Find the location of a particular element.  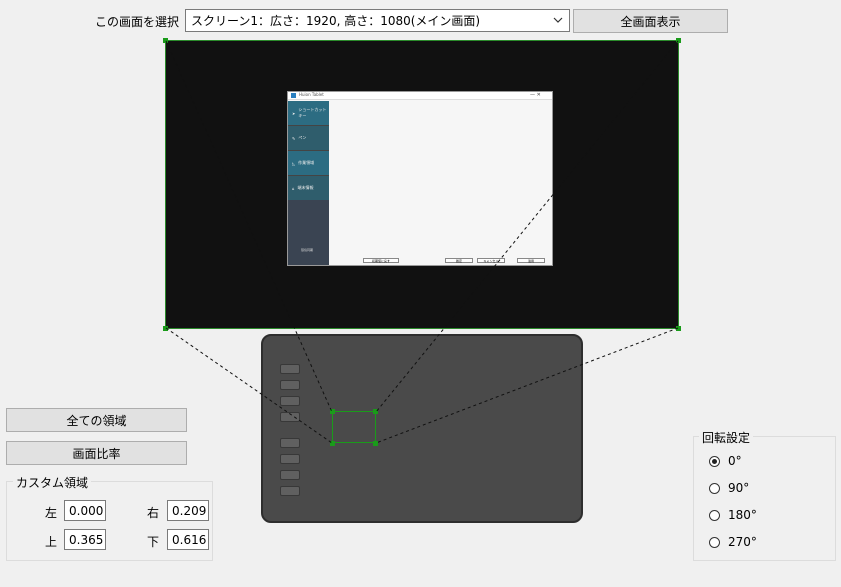

rotation-270-radio: 270° is located at coordinates (733, 542).